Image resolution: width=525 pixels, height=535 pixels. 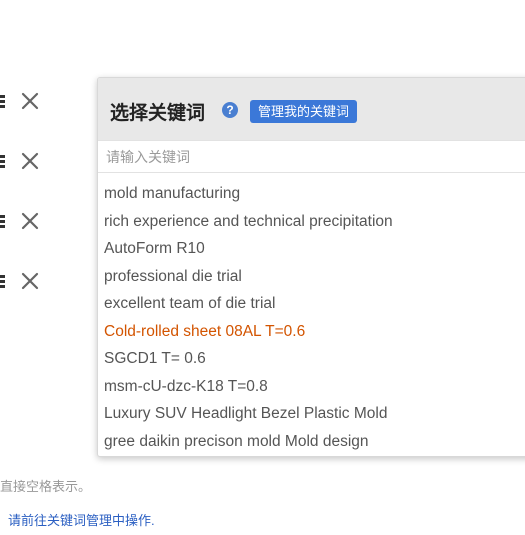 I want to click on popup-title: 选择关键词, so click(x=158, y=113).